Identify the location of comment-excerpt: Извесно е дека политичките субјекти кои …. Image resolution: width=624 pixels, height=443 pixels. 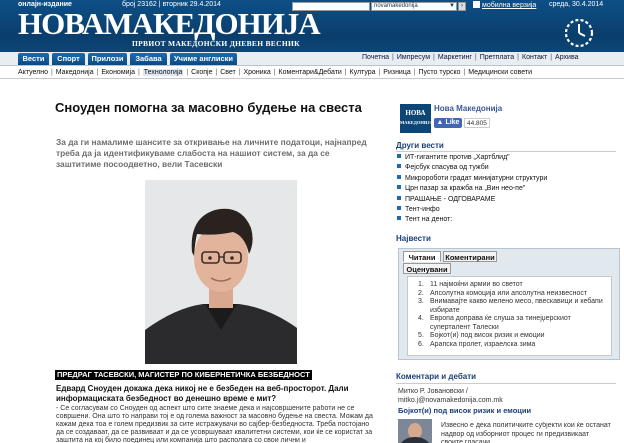
(526, 432).